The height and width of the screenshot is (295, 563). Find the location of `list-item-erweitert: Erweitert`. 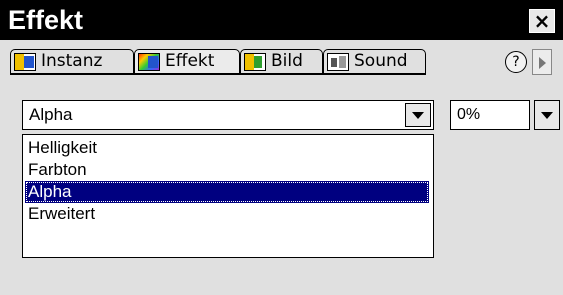

list-item-erweitert: Erweitert is located at coordinates (227, 214).